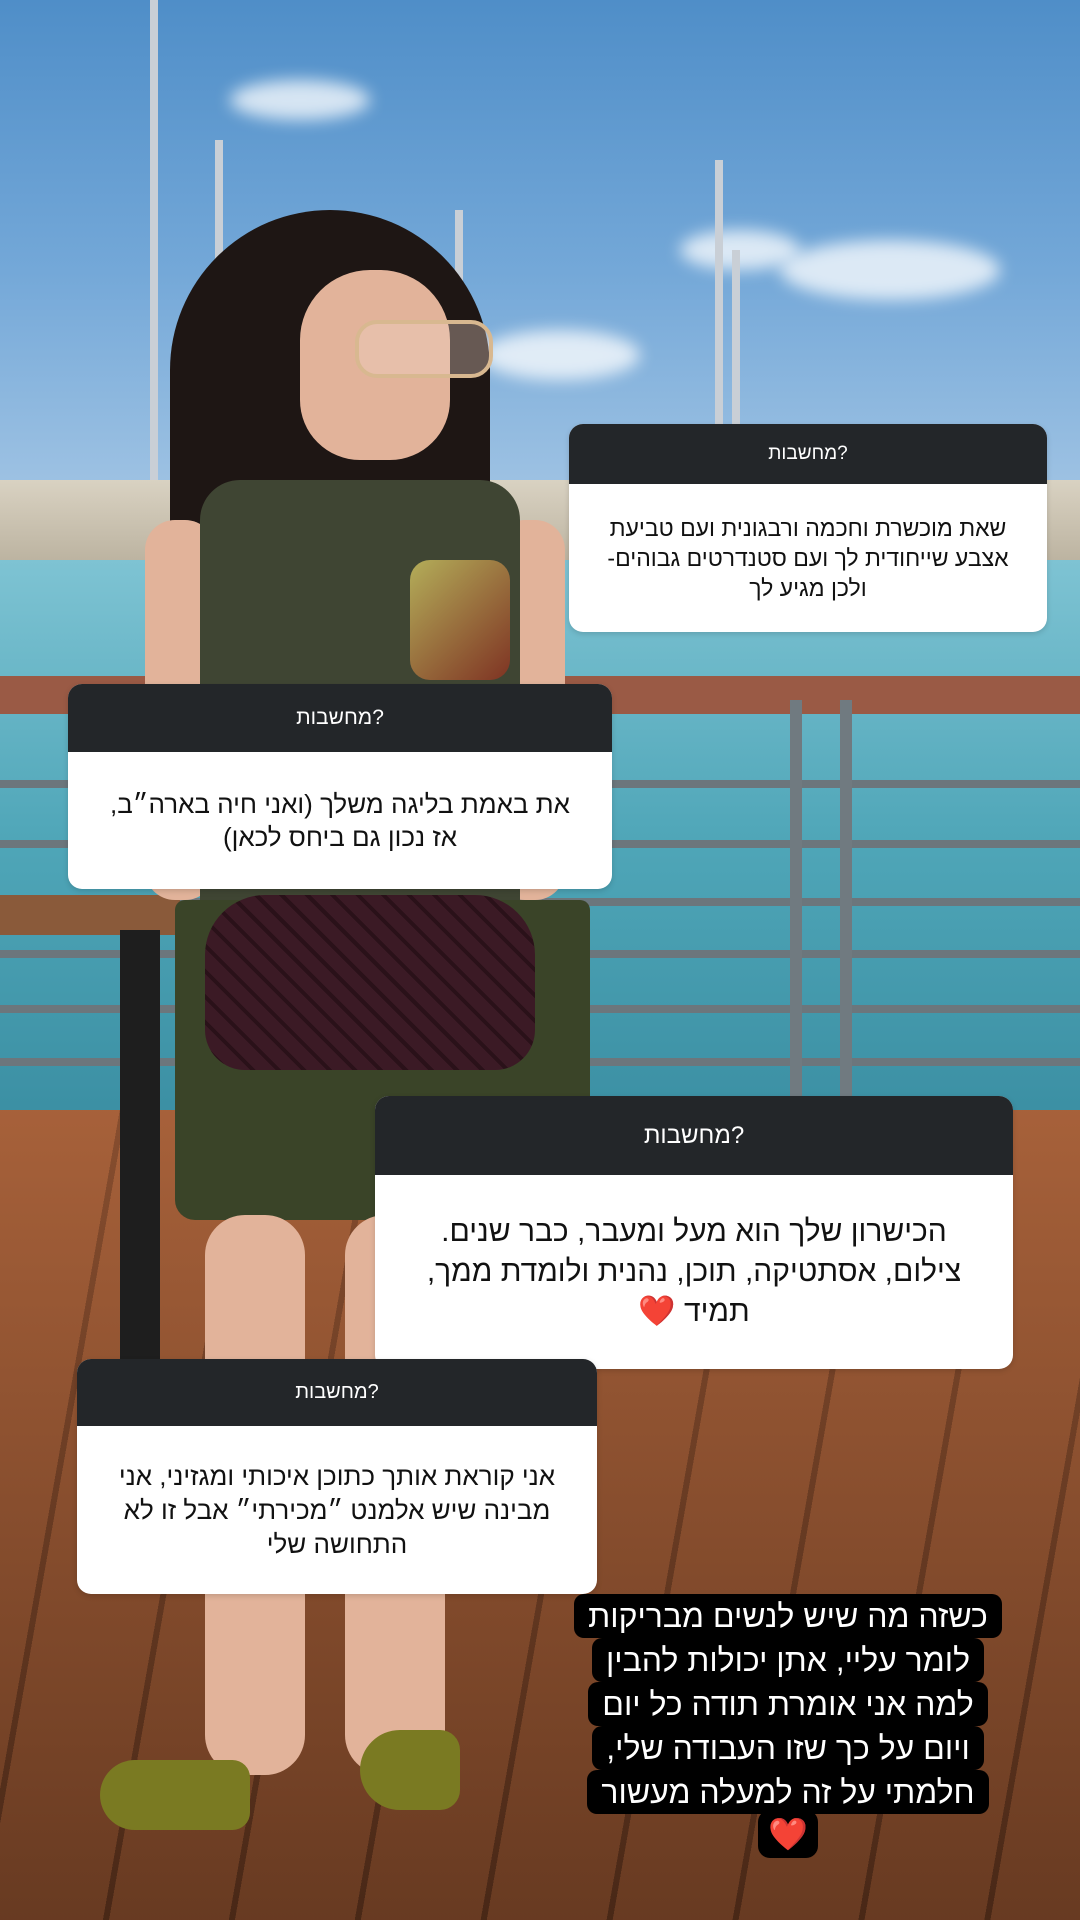 The width and height of the screenshot is (1080, 1920). What do you see at coordinates (694, 1311) in the screenshot?
I see `answer-line: תמיד ❤️` at bounding box center [694, 1311].